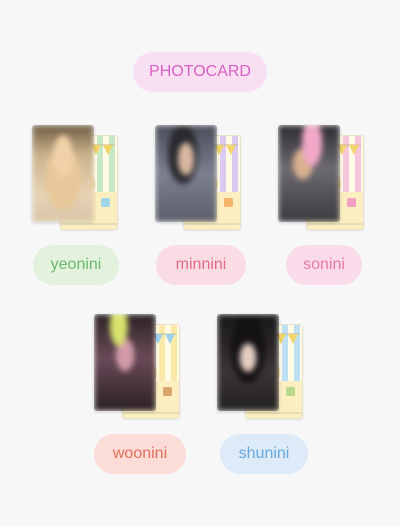 The width and height of the screenshot is (400, 526). I want to click on member-name-pill-minnini: minnini, so click(201, 265).